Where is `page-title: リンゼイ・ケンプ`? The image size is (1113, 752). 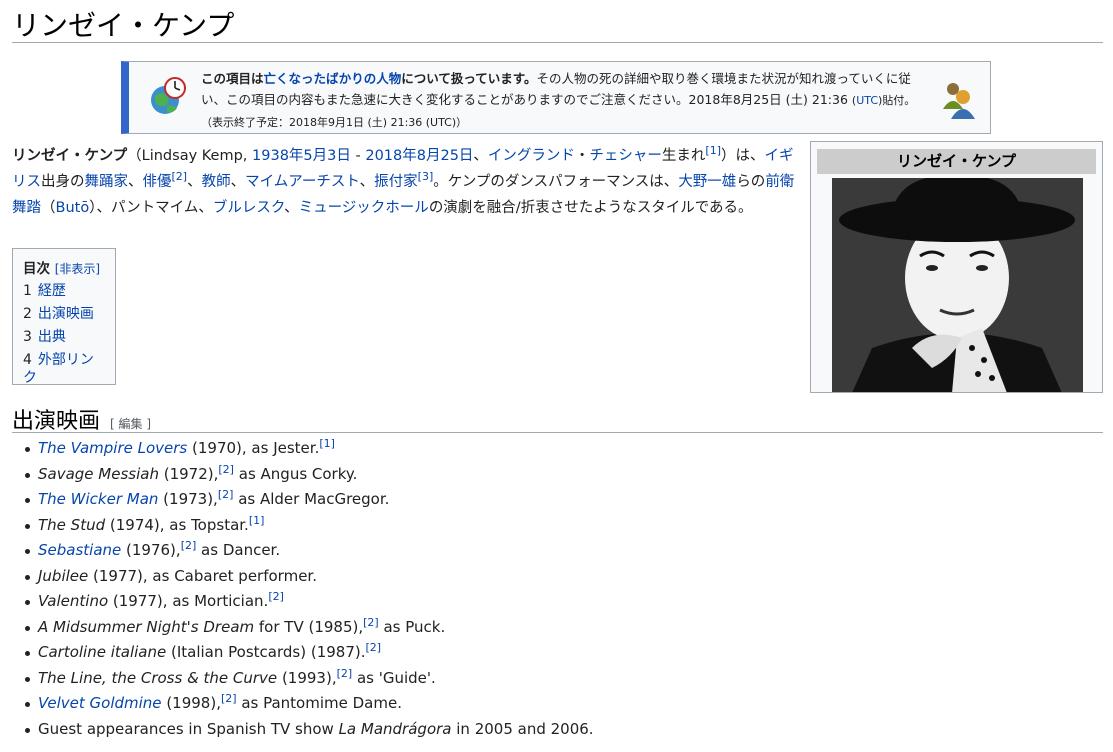 page-title: リンゼイ・ケンプ is located at coordinates (123, 25).